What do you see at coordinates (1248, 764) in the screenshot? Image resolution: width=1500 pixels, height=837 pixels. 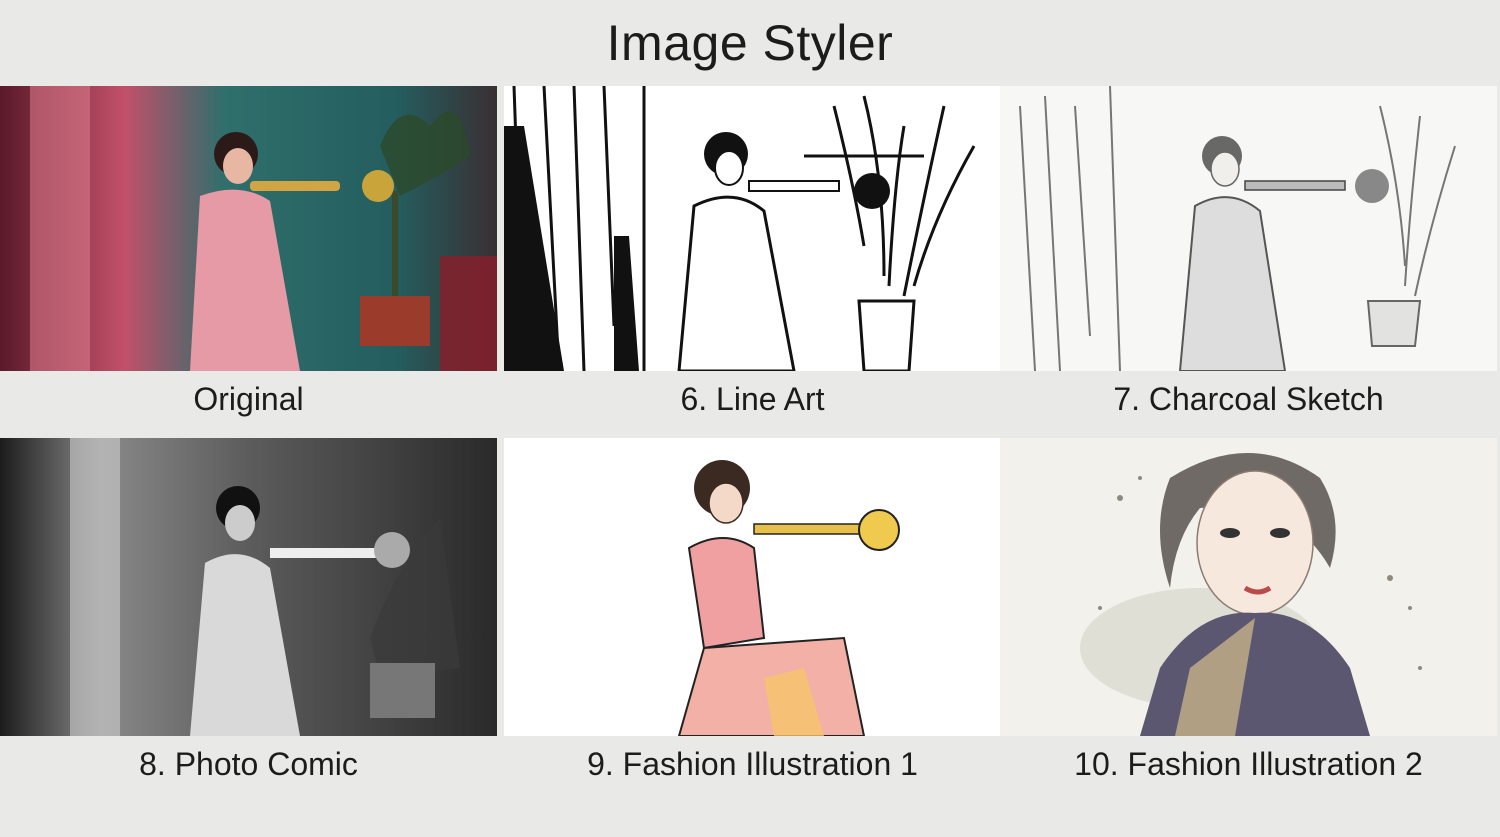 I see `label-fashion-illustration-2: 10. Fashion Illustration 2` at bounding box center [1248, 764].